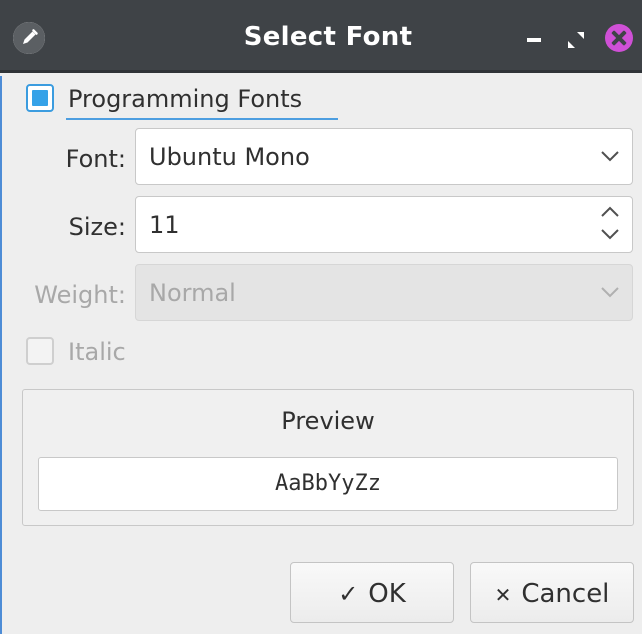  I want to click on size-spinbox: 11, so click(384, 224).